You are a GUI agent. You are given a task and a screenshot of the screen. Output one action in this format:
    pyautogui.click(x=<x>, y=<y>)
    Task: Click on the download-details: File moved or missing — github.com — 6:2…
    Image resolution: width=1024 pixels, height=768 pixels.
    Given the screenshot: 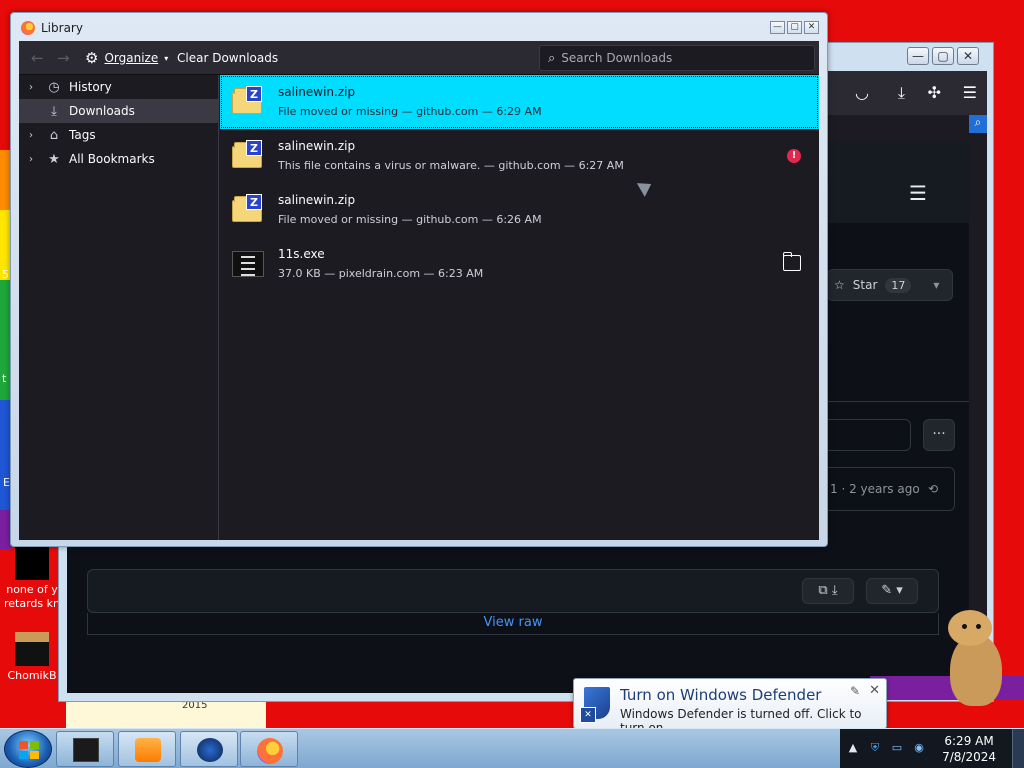 What is the action you would take?
    pyautogui.click(x=410, y=219)
    